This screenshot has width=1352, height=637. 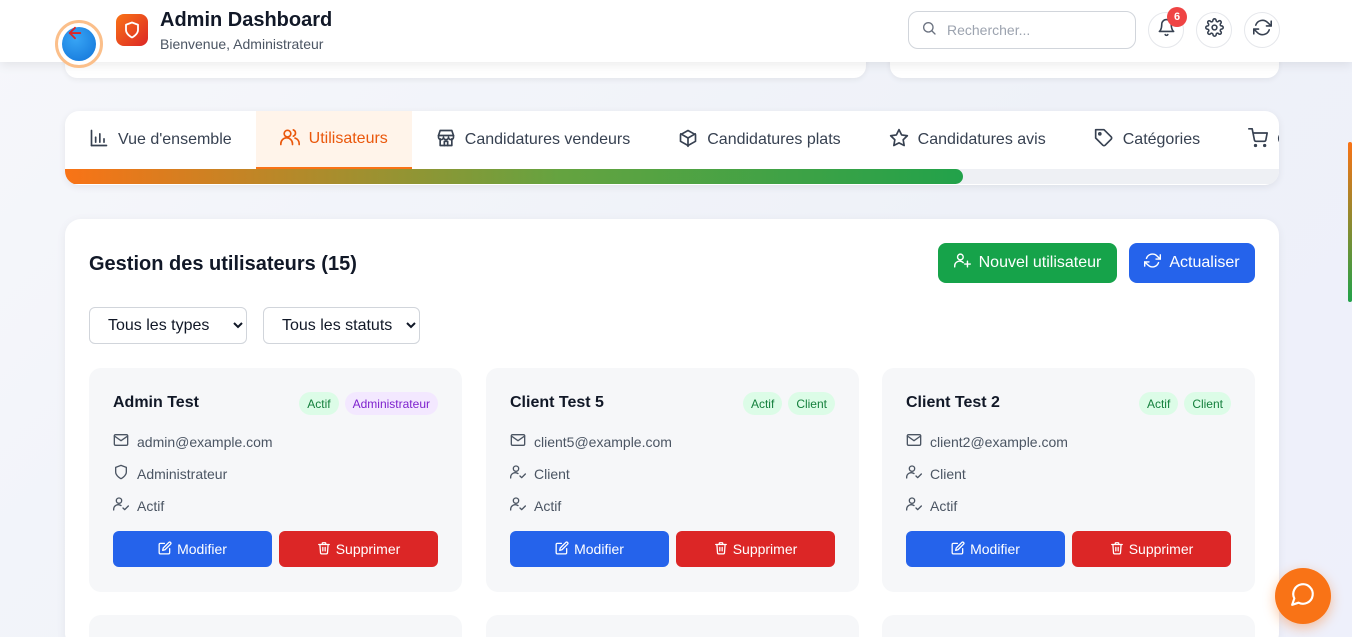 I want to click on tab-vendor-applications: Candidatures vendeurs, so click(x=533, y=140).